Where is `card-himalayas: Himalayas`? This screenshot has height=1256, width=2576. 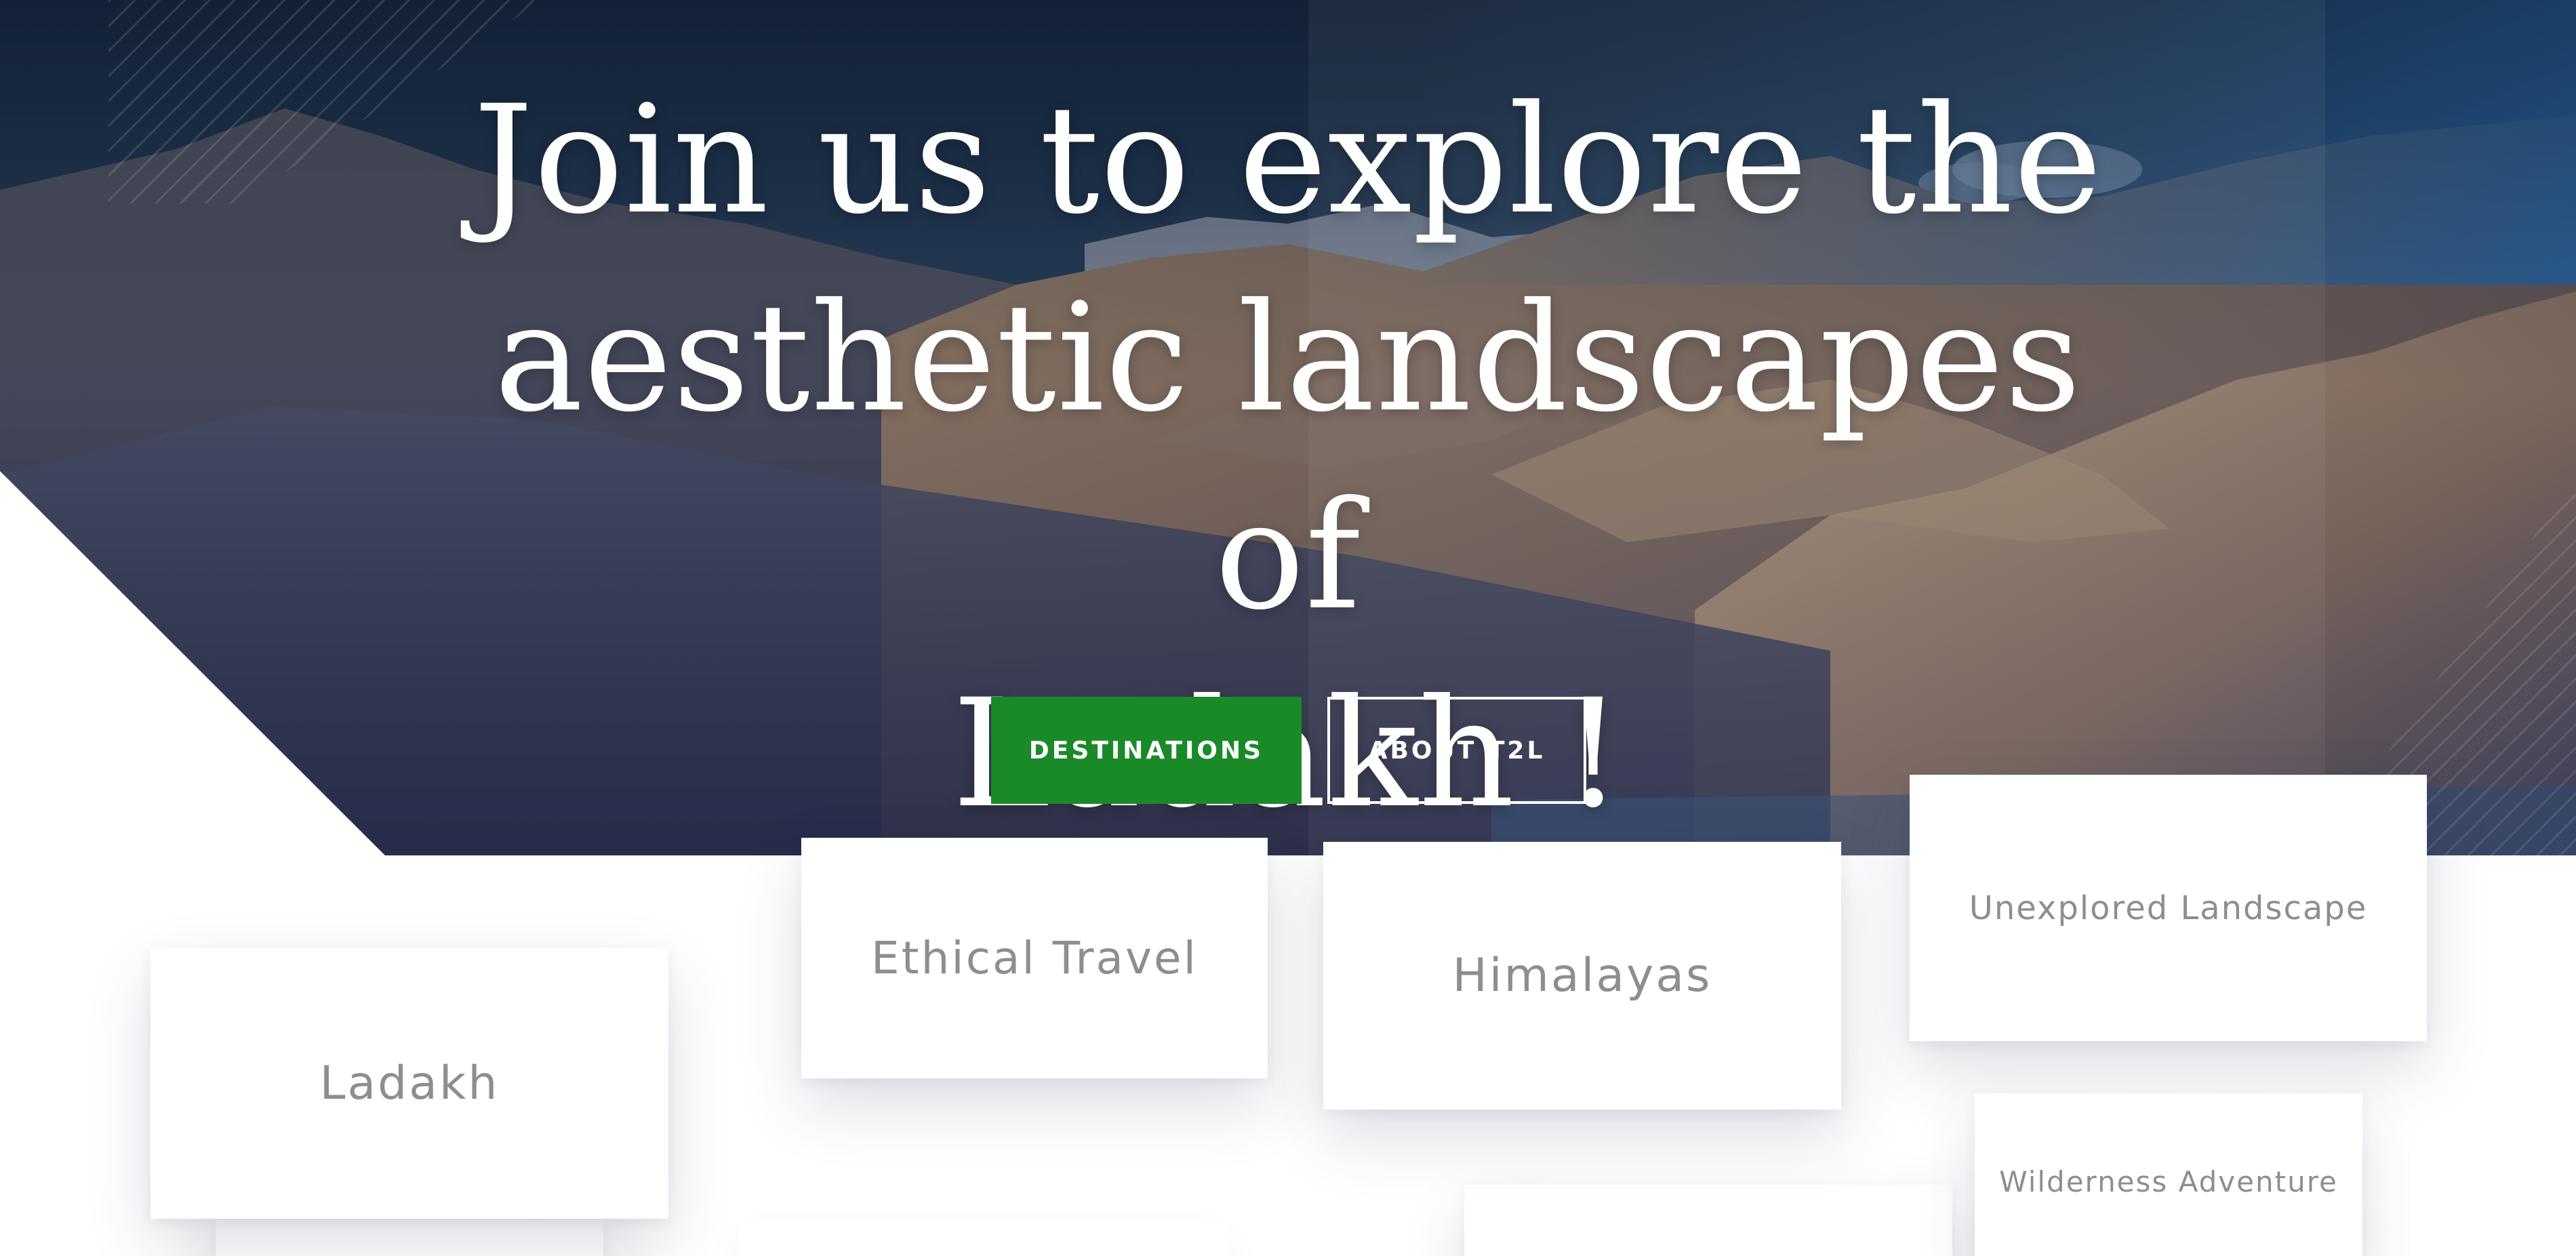 card-himalayas: Himalayas is located at coordinates (1582, 976).